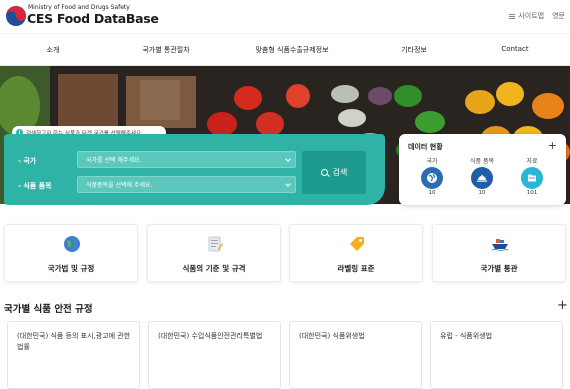 The width and height of the screenshot is (570, 389). What do you see at coordinates (552, 145) in the screenshot?
I see `status-more-plus-icon: +` at bounding box center [552, 145].